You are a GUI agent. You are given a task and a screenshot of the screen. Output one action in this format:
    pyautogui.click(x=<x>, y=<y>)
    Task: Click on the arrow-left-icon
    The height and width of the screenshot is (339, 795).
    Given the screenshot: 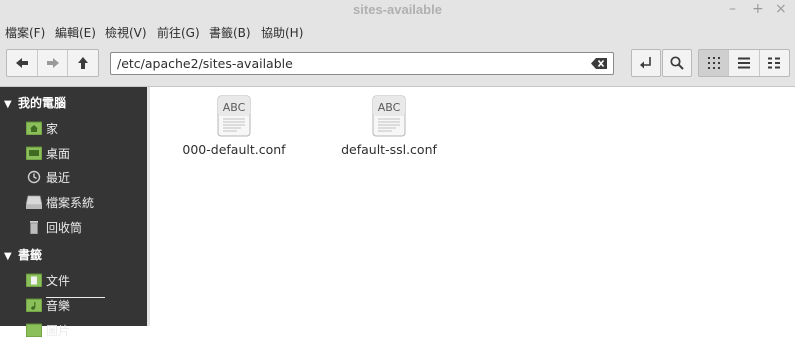 What is the action you would take?
    pyautogui.click(x=21, y=63)
    